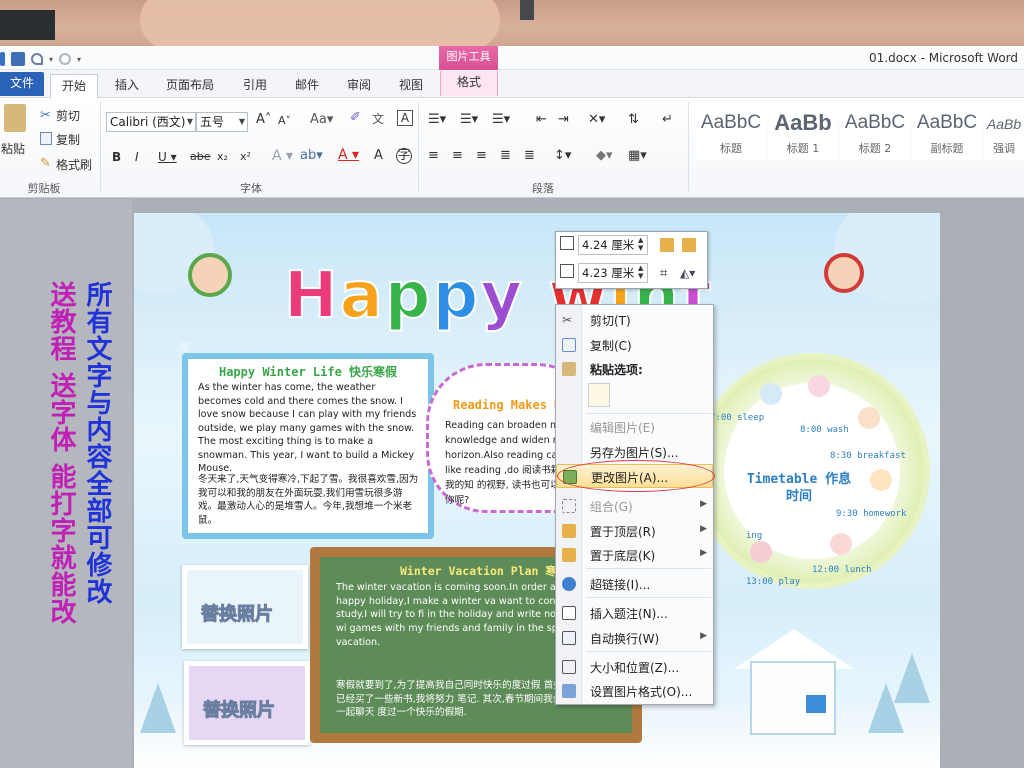 The width and height of the screenshot is (1024, 768). What do you see at coordinates (284, 120) in the screenshot?
I see `shrink-font-icon: A˅` at bounding box center [284, 120].